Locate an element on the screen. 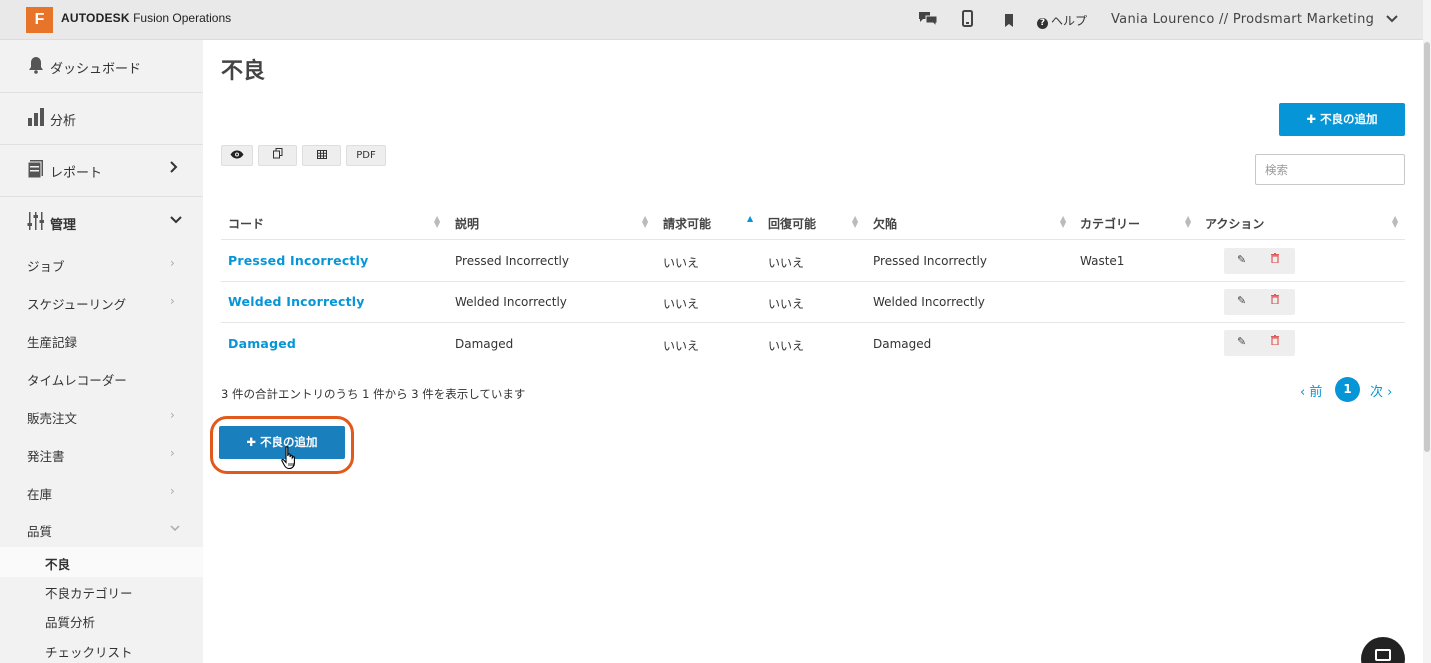 The image size is (1431, 663). column-header-defect: 欠陥 is located at coordinates (885, 223).